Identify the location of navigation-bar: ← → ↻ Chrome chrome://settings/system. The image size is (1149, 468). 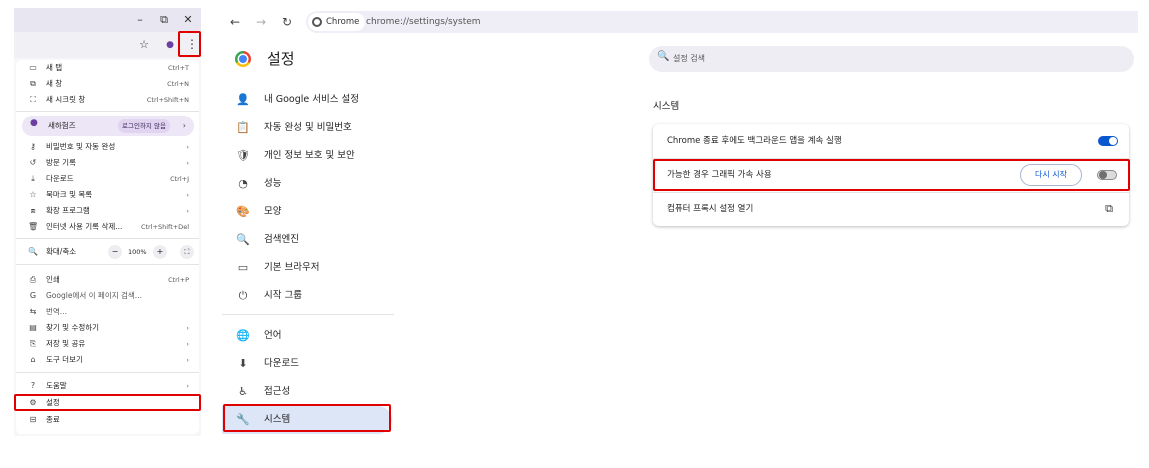
(680, 22).